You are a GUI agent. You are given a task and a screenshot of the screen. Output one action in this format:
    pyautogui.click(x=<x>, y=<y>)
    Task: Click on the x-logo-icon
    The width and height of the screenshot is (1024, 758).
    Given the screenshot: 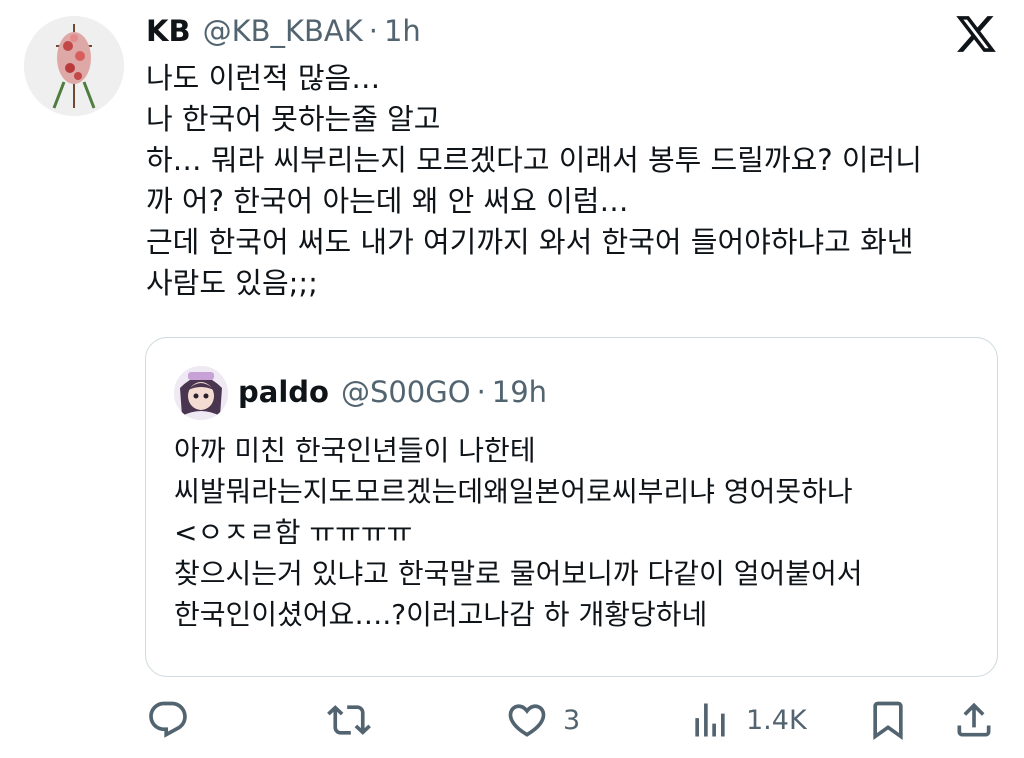 What is the action you would take?
    pyautogui.click(x=976, y=34)
    